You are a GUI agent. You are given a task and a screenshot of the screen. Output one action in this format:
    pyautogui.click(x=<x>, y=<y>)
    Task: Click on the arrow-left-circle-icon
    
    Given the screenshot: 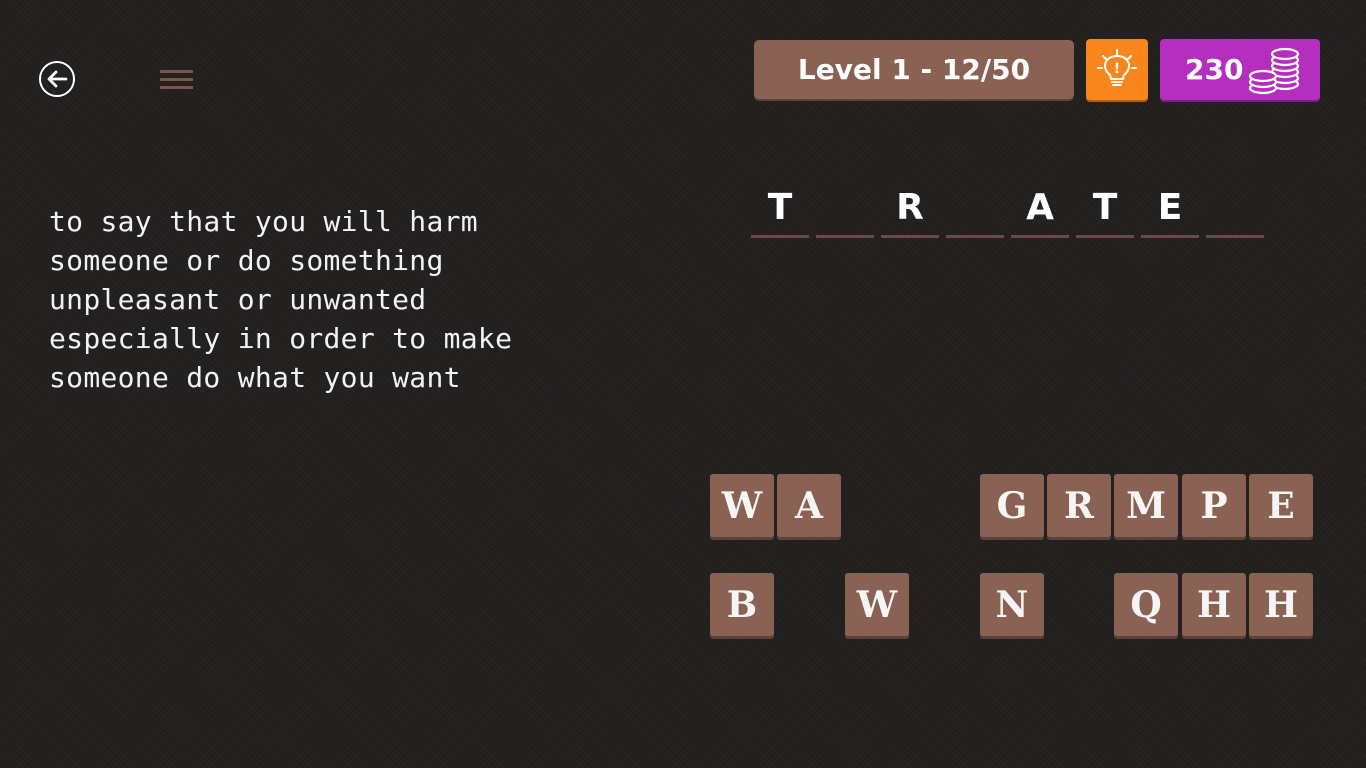 What is the action you would take?
    pyautogui.click(x=57, y=79)
    